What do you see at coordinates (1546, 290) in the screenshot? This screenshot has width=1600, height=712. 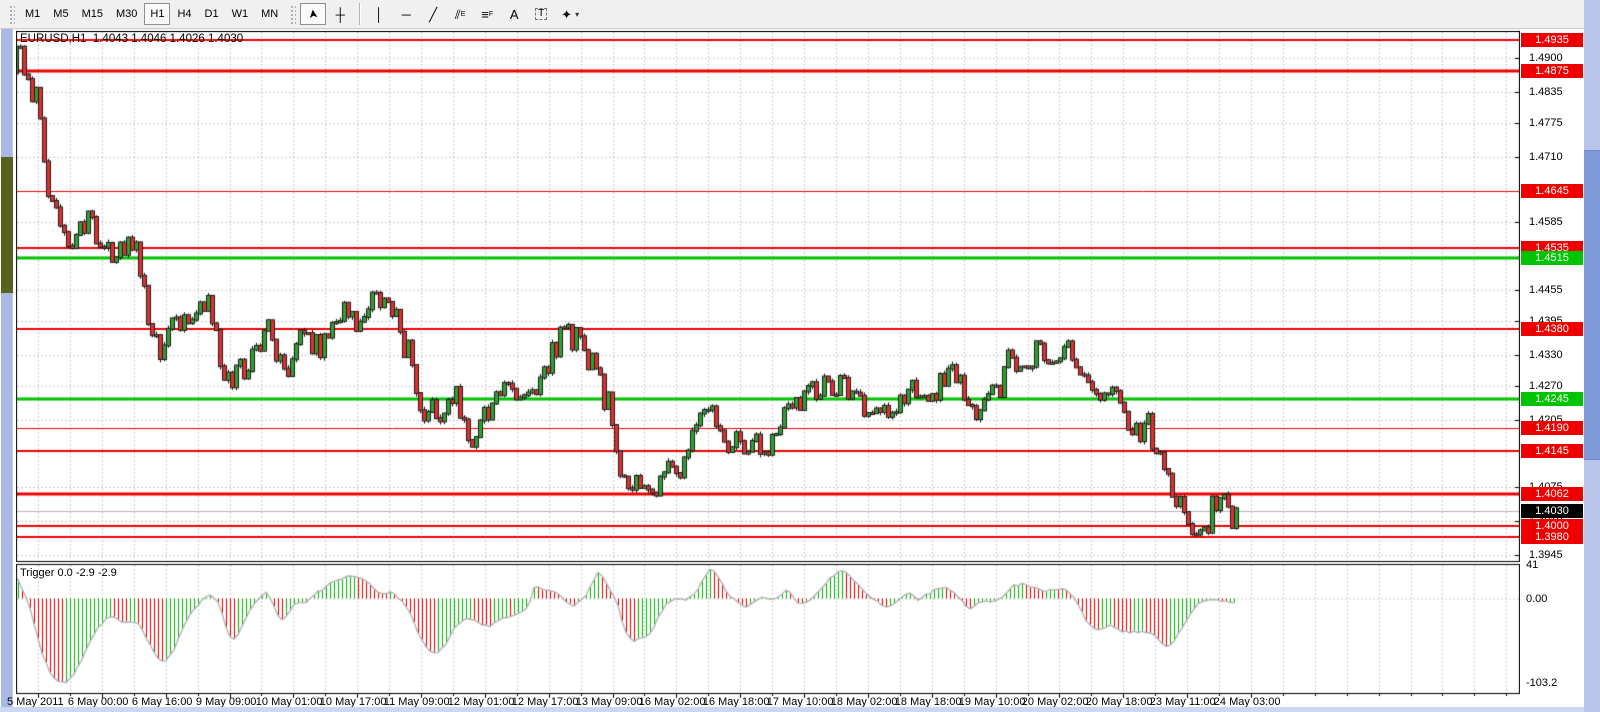 I see `price-tick-label: 1.4455` at bounding box center [1546, 290].